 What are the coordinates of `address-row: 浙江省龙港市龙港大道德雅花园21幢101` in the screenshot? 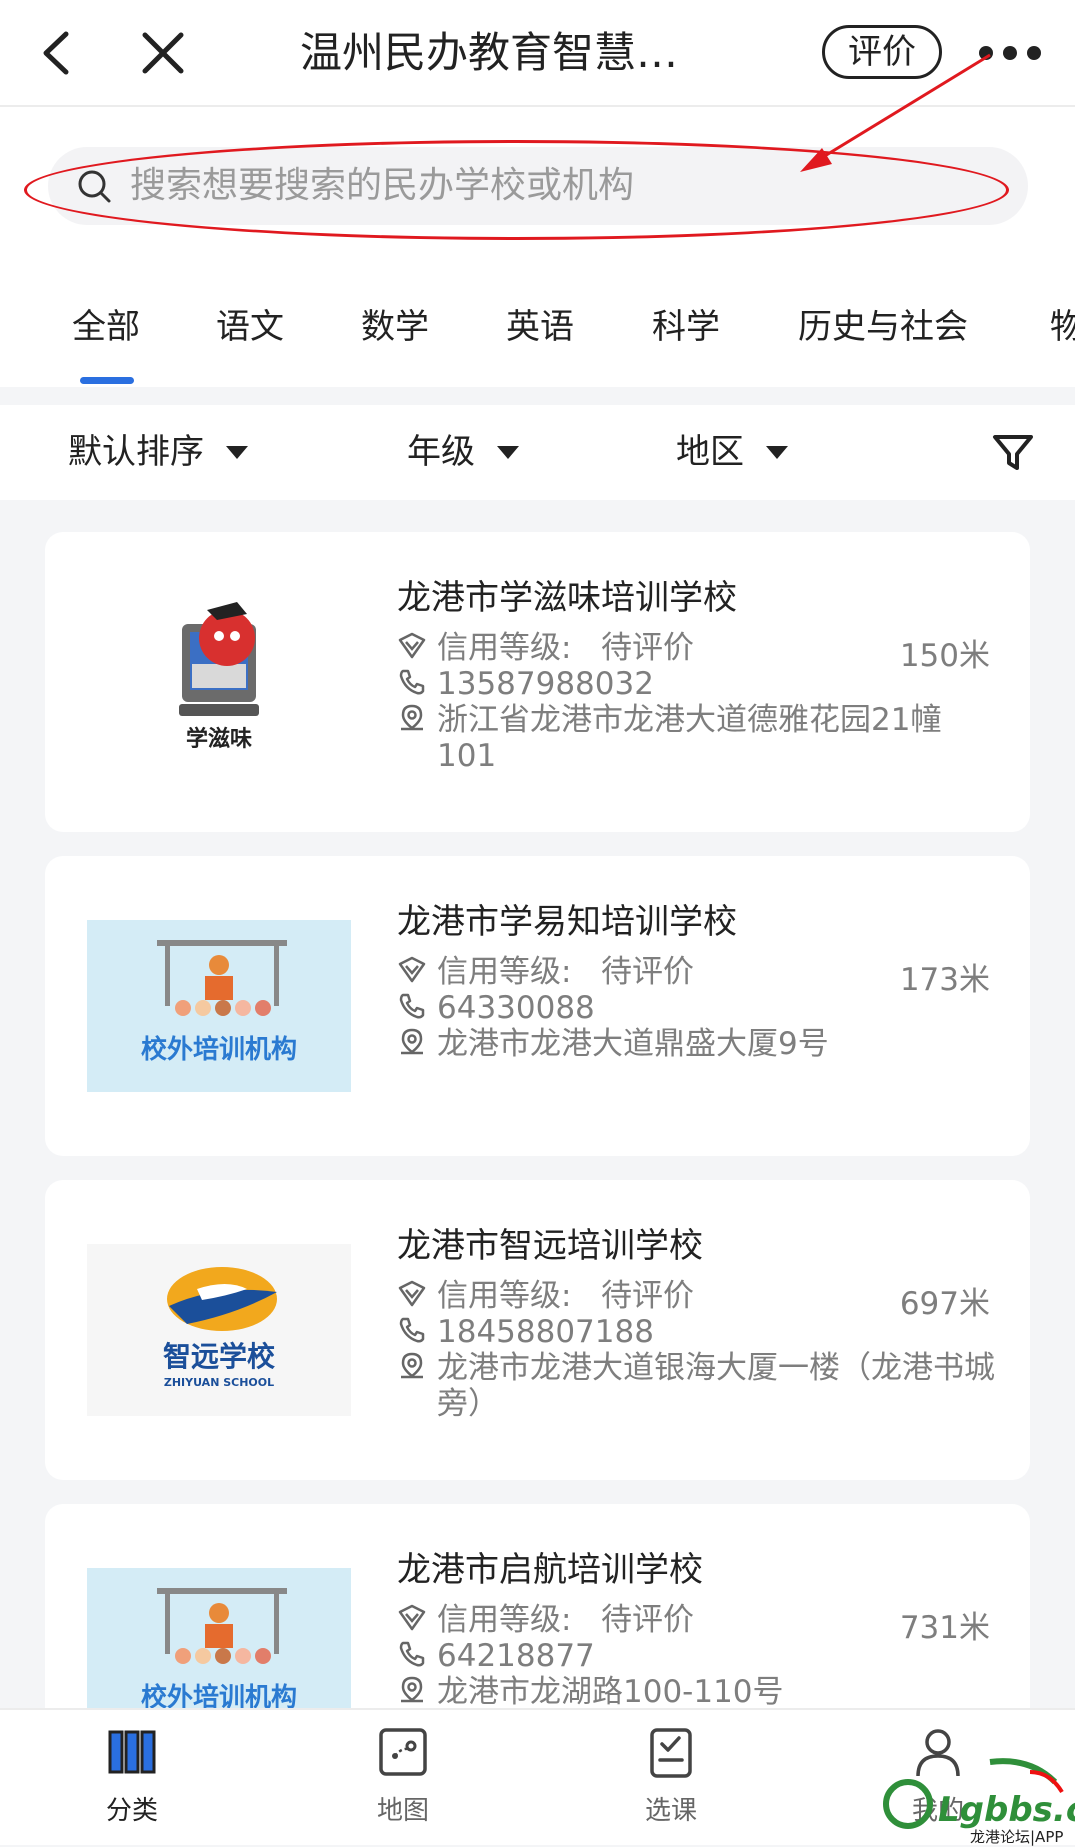 It's located at (697, 738).